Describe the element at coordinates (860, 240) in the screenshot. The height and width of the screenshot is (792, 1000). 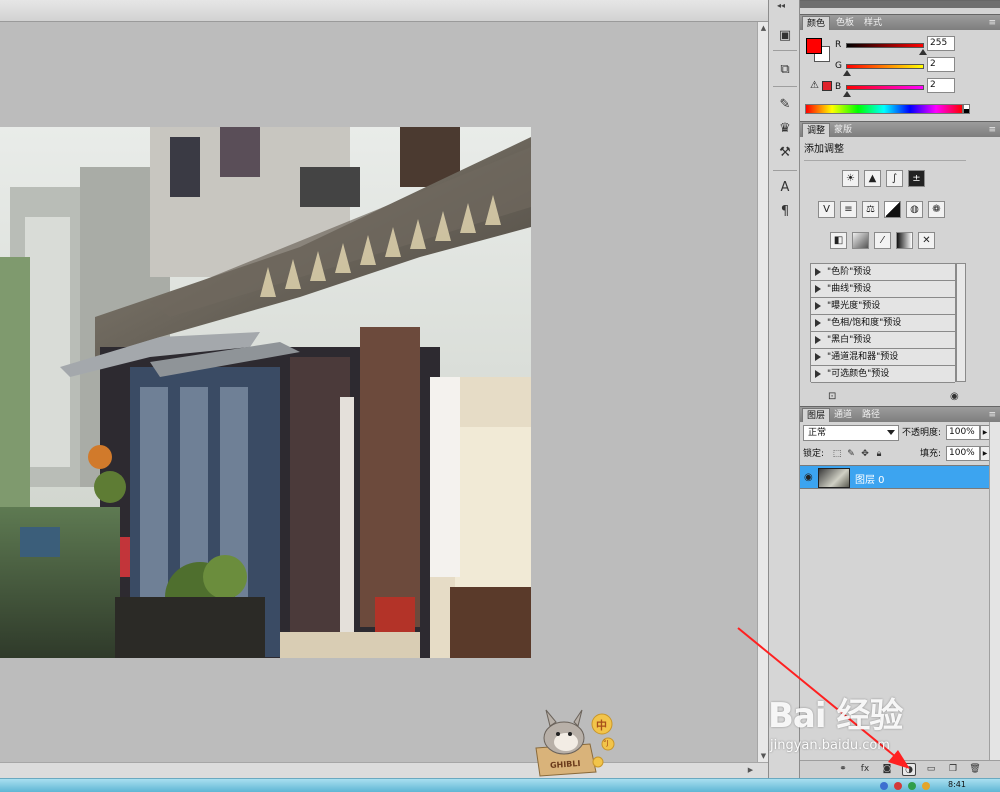
I see `posterize-icon` at that location.